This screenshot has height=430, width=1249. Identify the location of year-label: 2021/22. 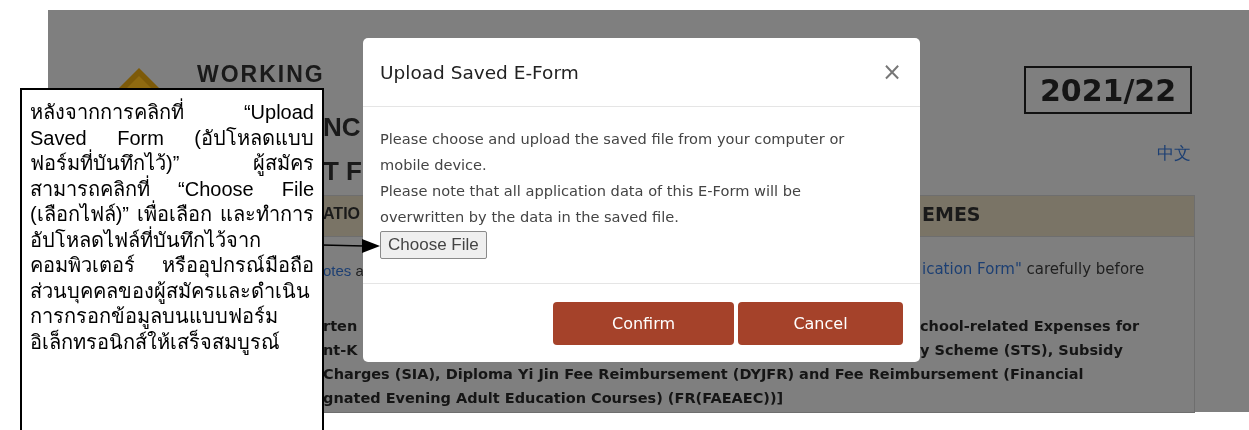
(1108, 90).